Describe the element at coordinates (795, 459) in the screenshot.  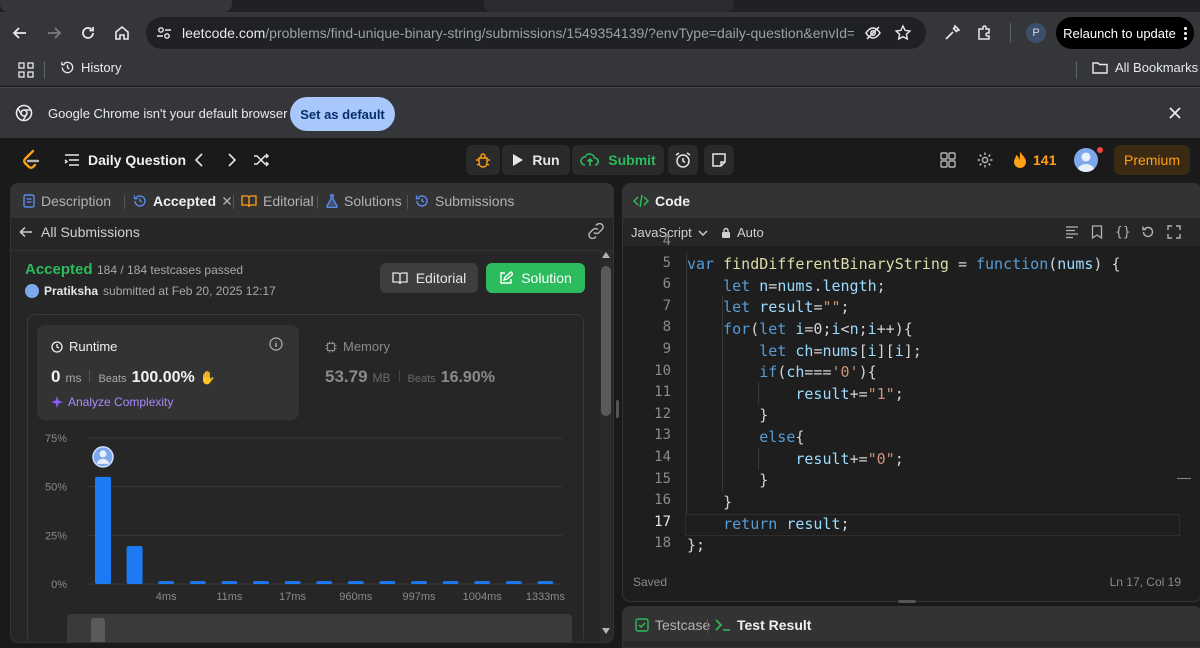
I see `code-line: result+="0";` at that location.